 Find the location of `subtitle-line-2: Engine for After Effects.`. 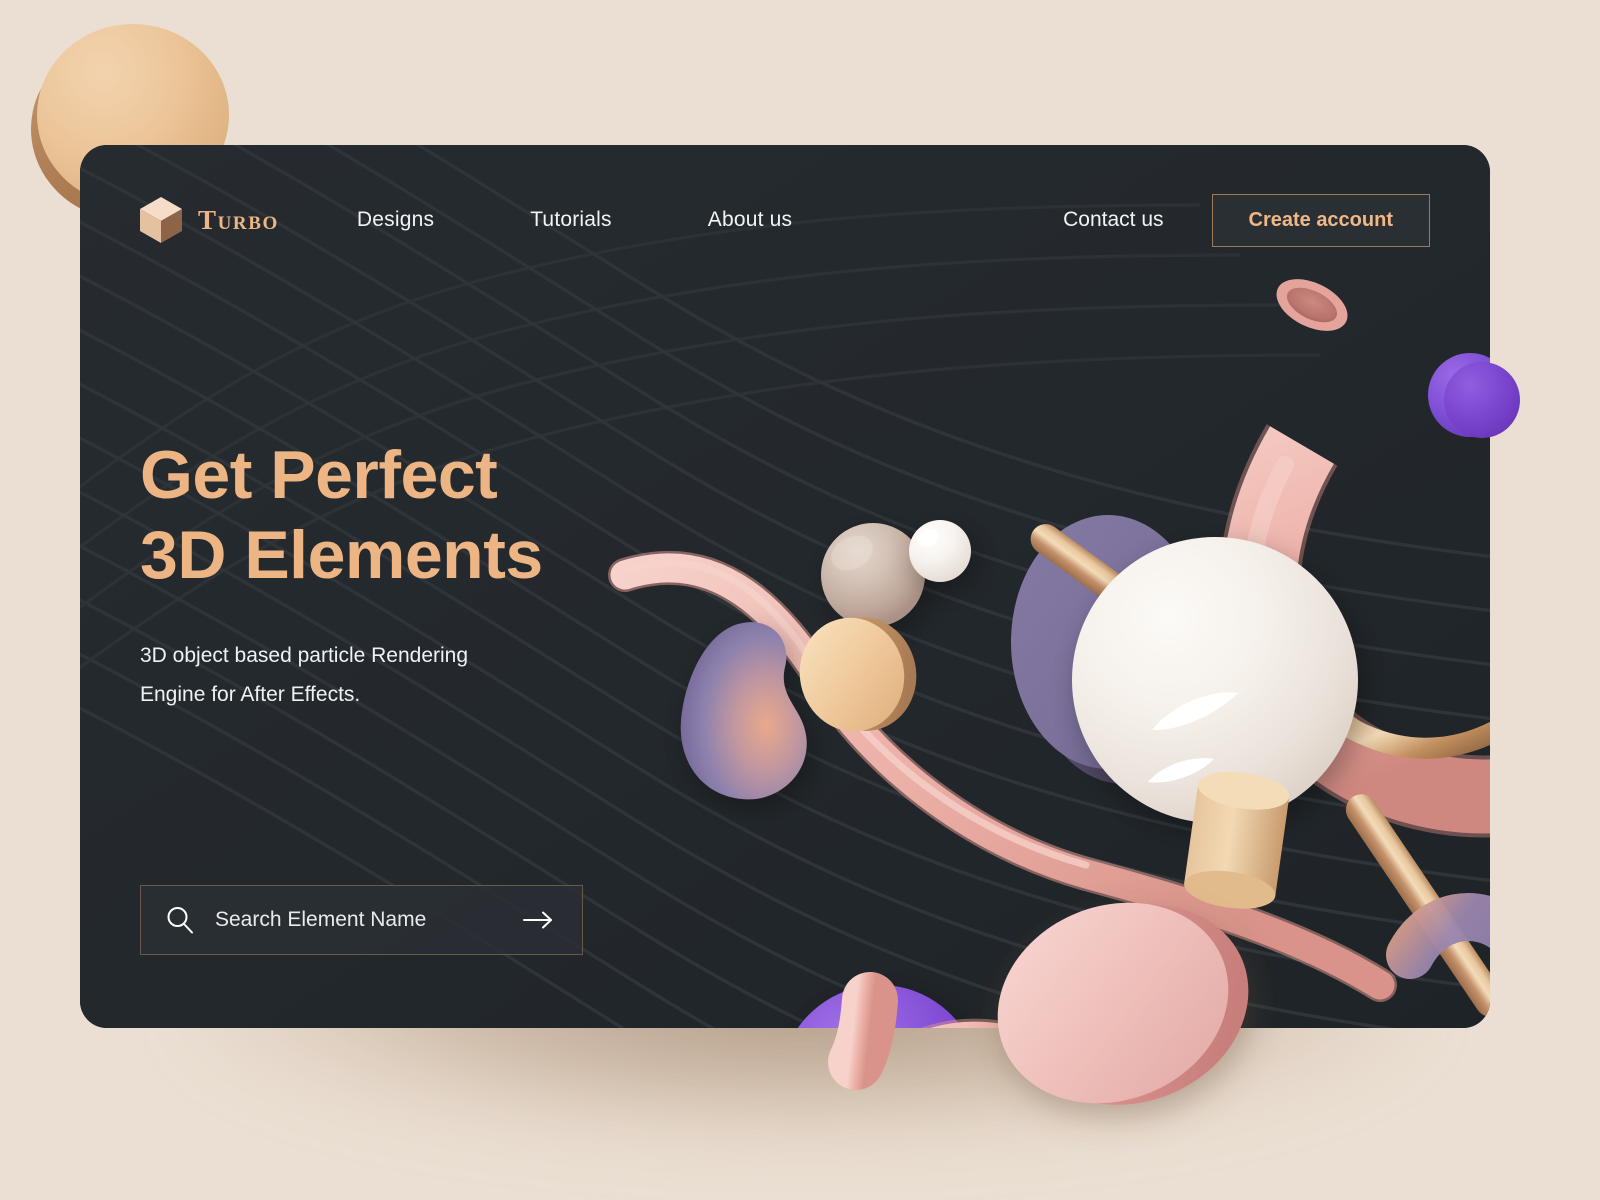

subtitle-line-2: Engine for After Effects. is located at coordinates (250, 695).